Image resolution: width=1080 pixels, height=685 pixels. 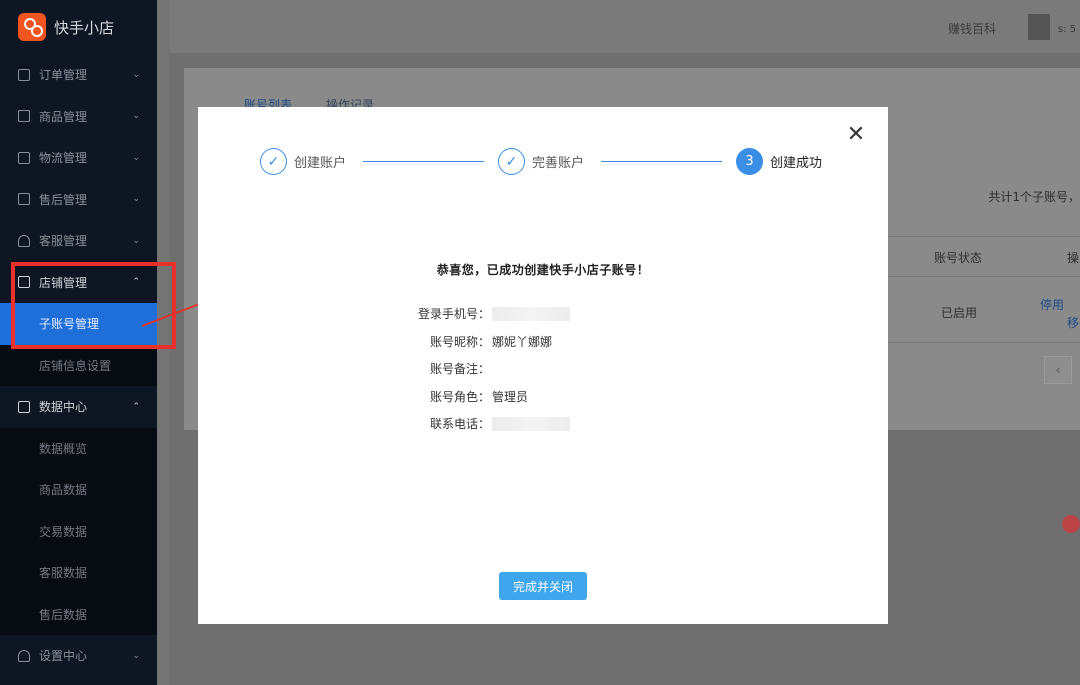 What do you see at coordinates (749, 161) in the screenshot?
I see `step-number: 3` at bounding box center [749, 161].